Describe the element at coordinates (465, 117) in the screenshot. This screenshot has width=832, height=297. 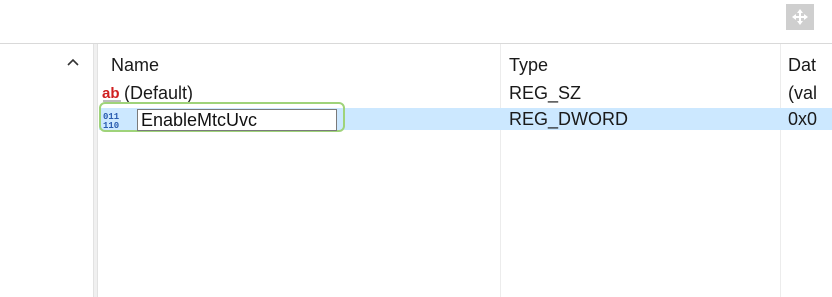
I see `table-row-selected: 011 110 REG_DWORD 0x0` at that location.